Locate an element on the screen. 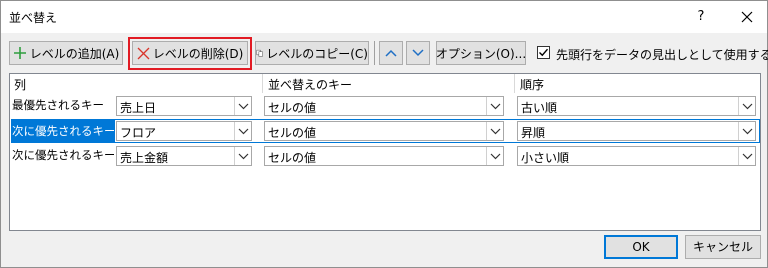 This screenshot has height=268, width=768. has-header-label: 先頭行をデータの見出しとして使用する(H) is located at coordinates (662, 54).